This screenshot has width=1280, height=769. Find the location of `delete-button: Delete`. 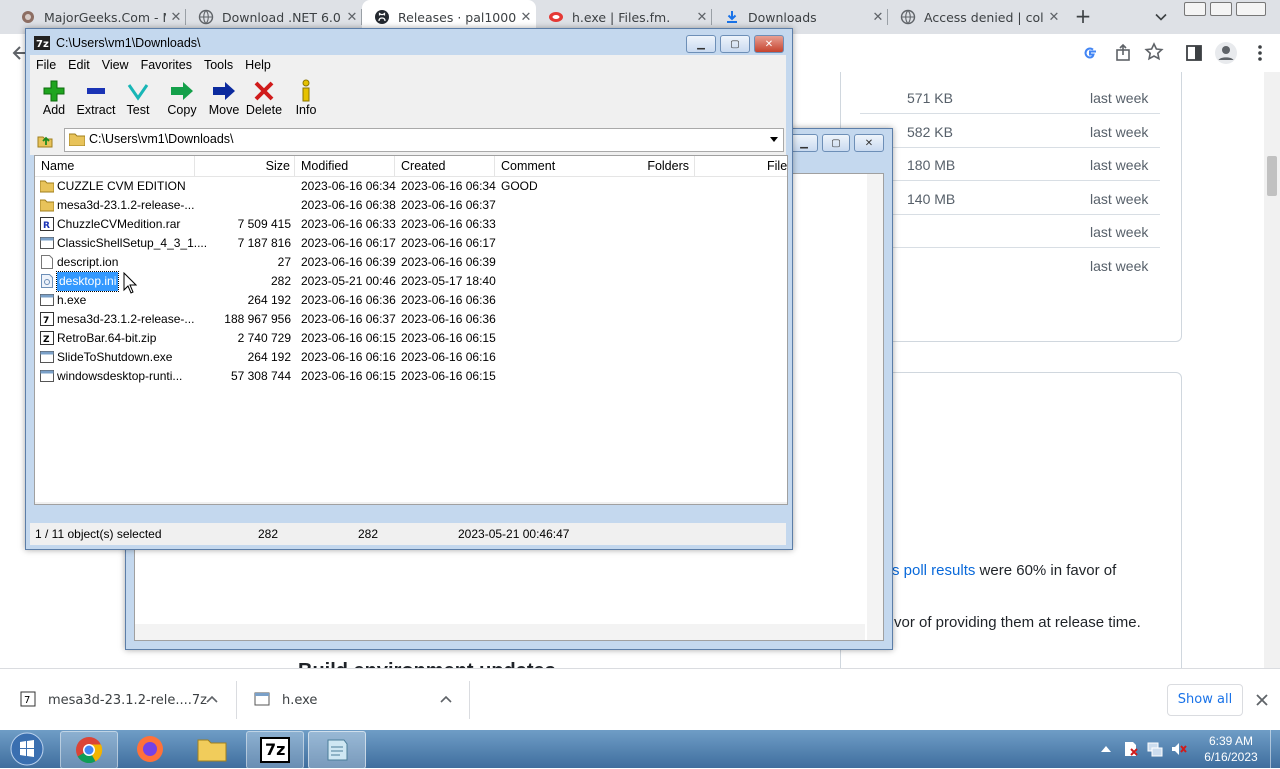

delete-button: Delete is located at coordinates (264, 102).